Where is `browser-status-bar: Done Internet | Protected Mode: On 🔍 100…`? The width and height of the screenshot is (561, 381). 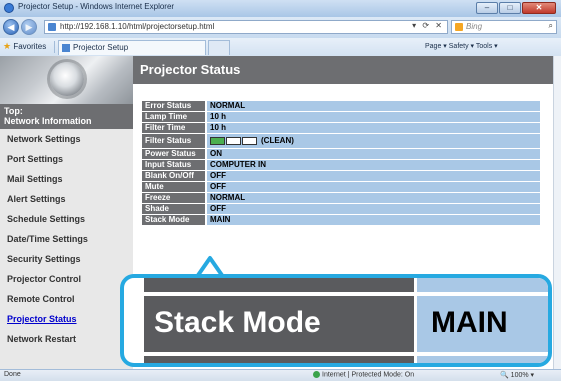
browser-status-bar: Done Internet | Protected Mode: On 🔍 100… is located at coordinates (280, 375).